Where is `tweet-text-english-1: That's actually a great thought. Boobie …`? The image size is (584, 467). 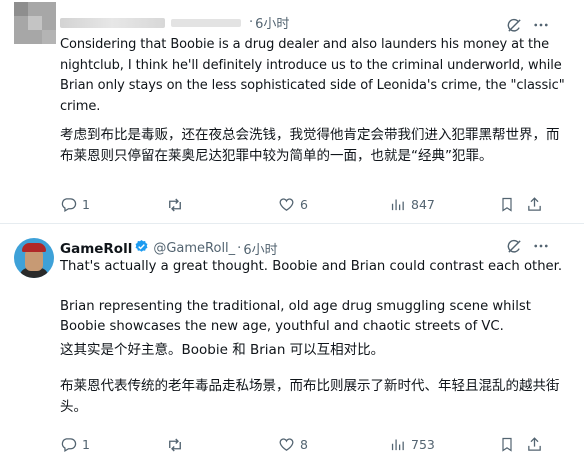 tweet-text-english-1: That's actually a great thought. Boobie … is located at coordinates (311, 266).